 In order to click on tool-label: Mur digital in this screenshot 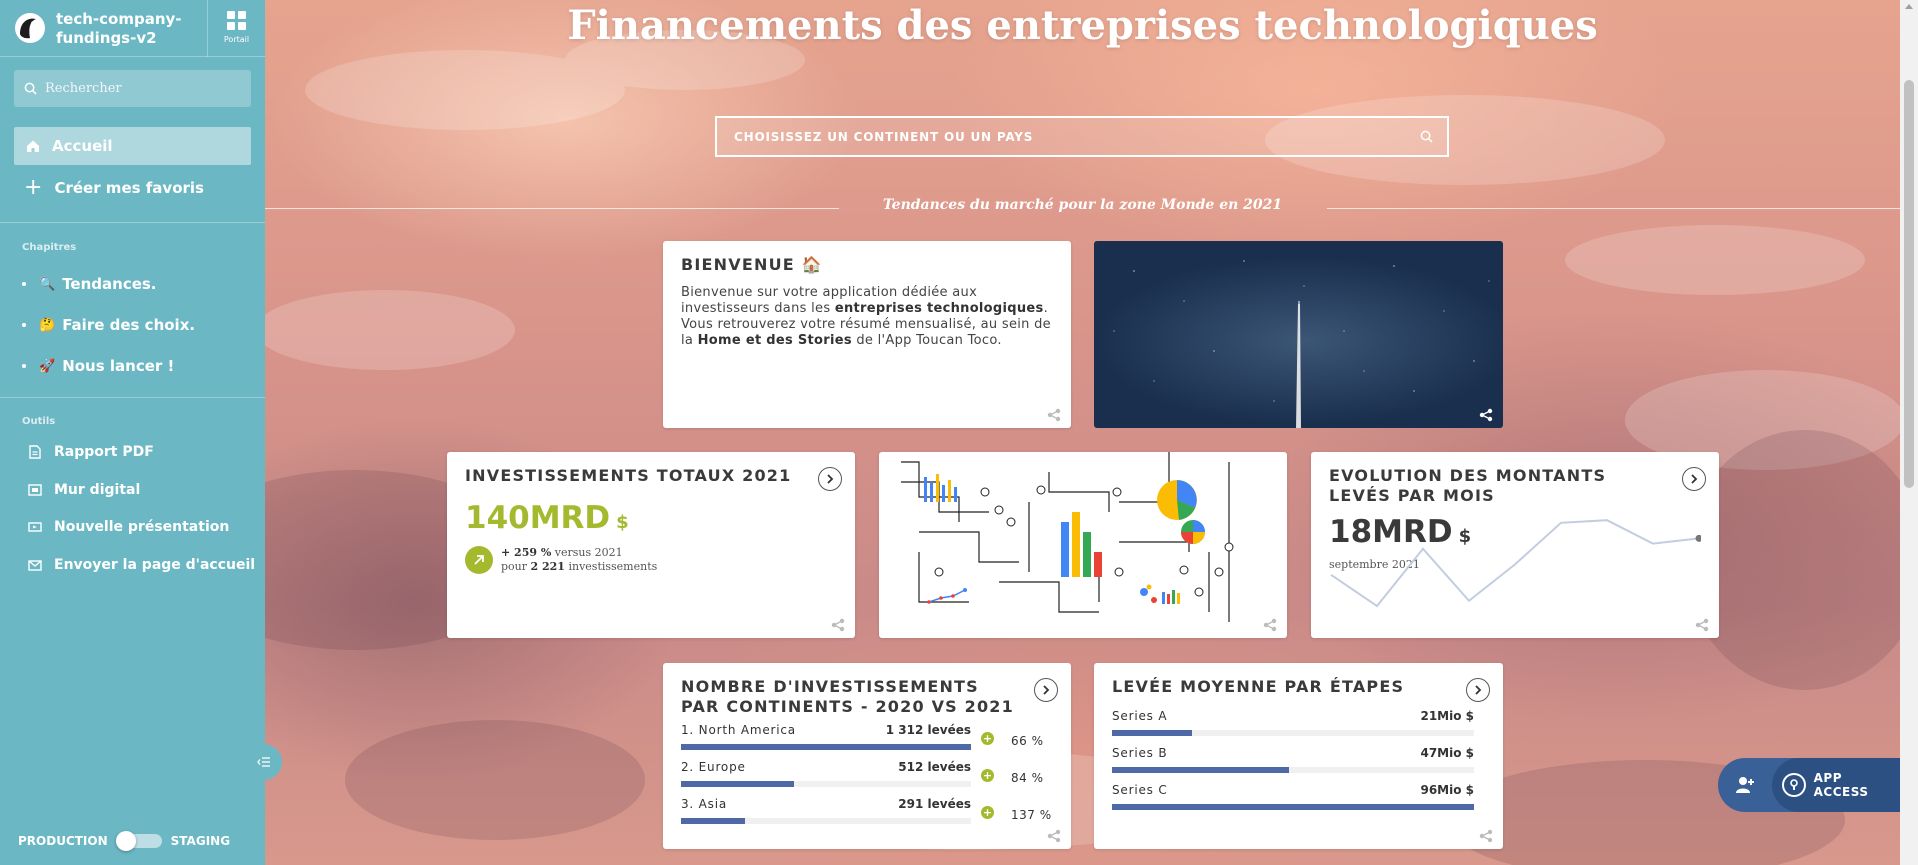, I will do `click(97, 490)`.